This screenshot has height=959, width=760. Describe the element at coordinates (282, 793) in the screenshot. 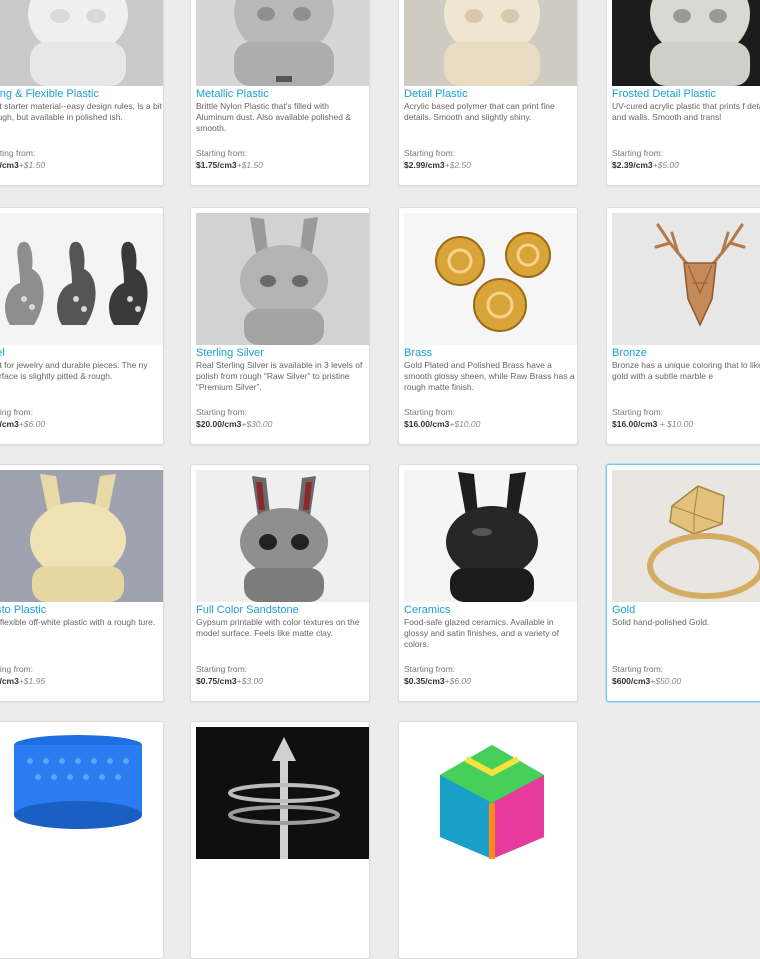

I see `arrow-spike-ring-image` at that location.